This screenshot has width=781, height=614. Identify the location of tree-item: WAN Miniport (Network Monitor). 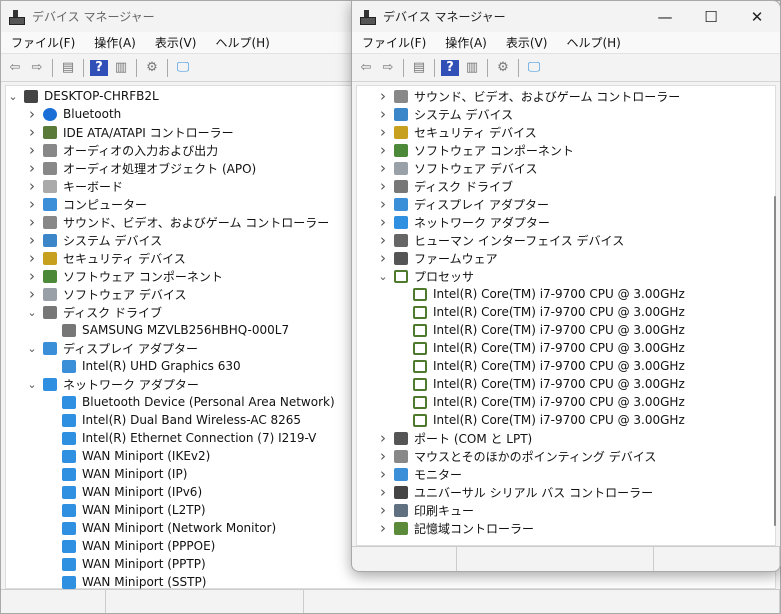
(160, 528).